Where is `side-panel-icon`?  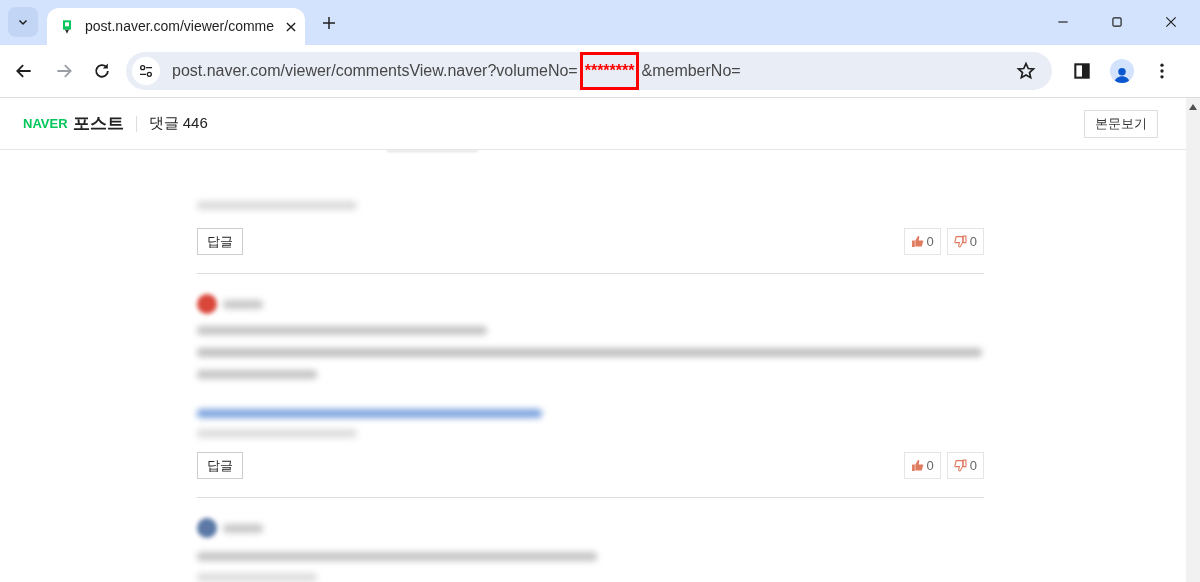 side-panel-icon is located at coordinates (1082, 71).